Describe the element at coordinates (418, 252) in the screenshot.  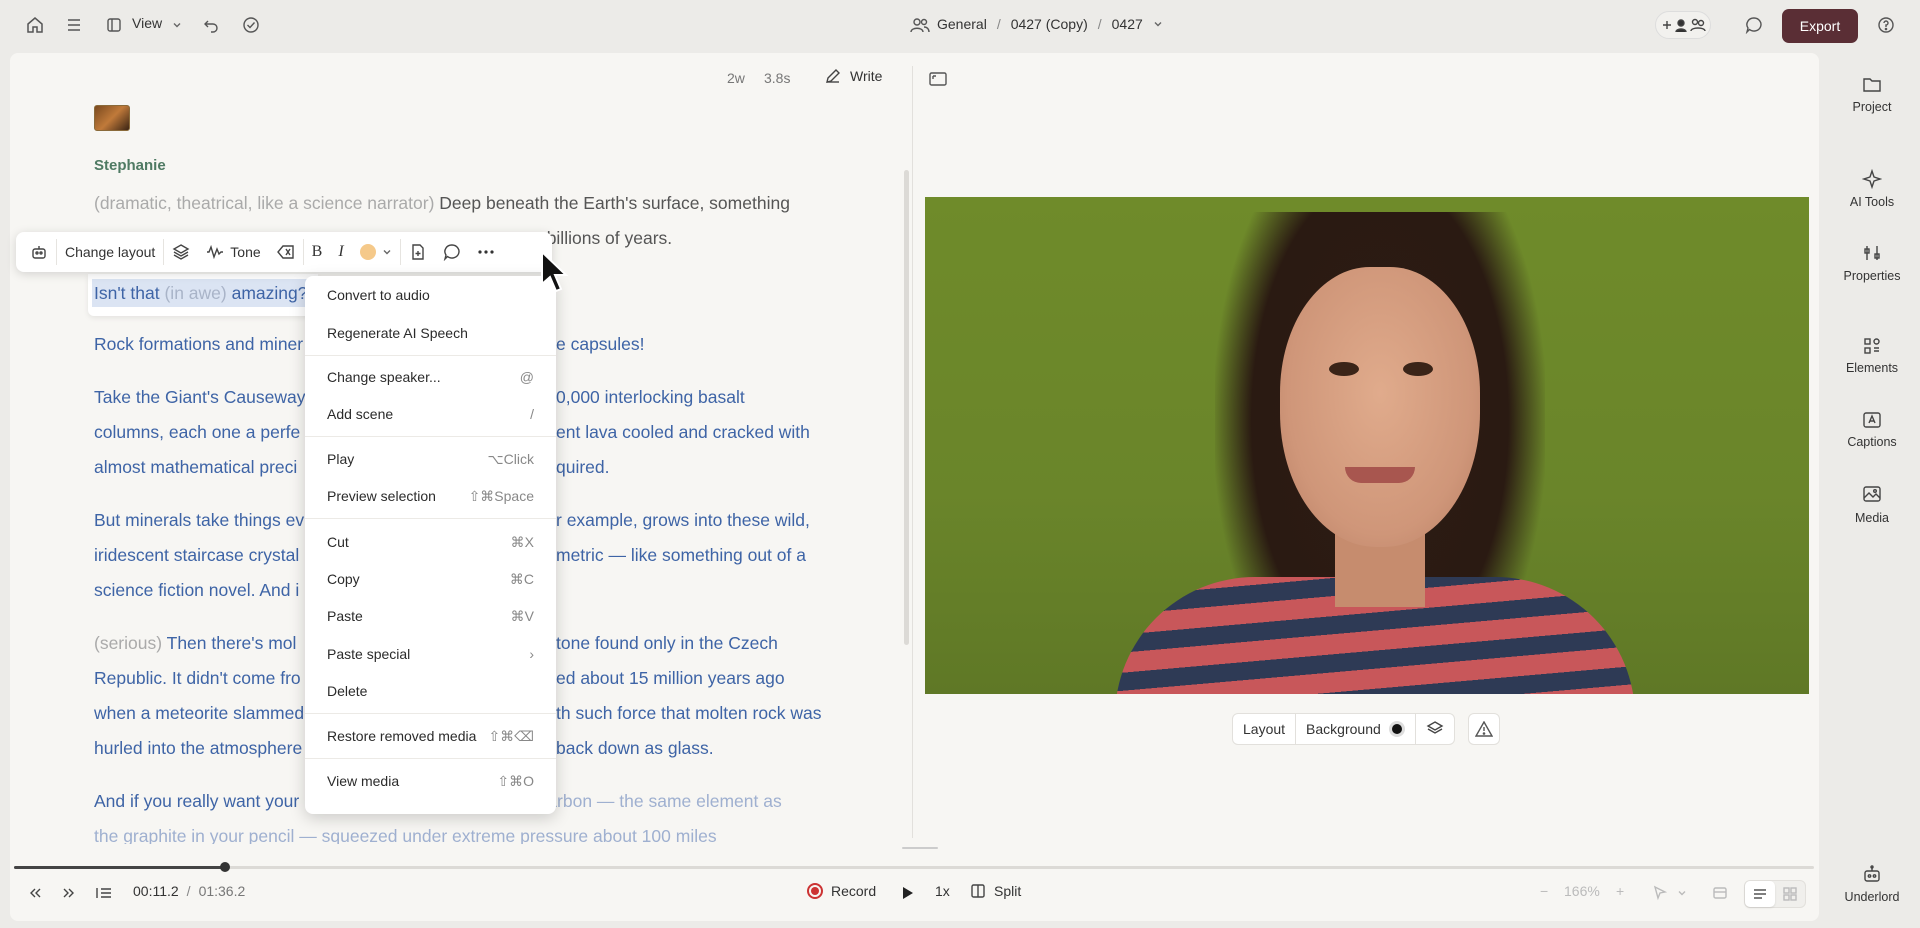
I see `add-media-button` at that location.